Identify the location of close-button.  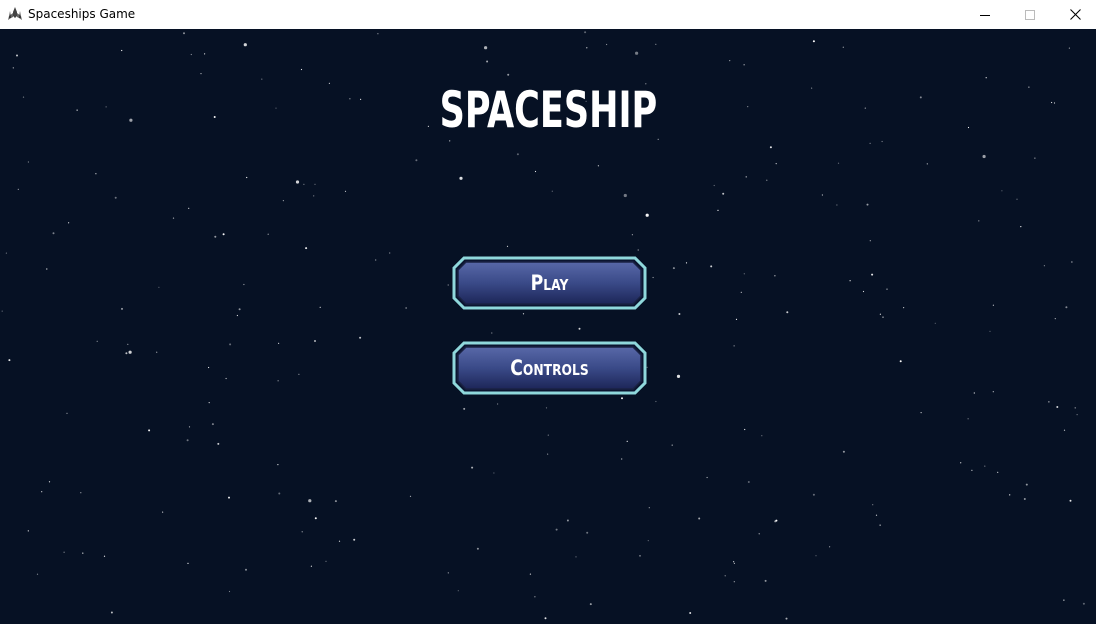
(1074, 14).